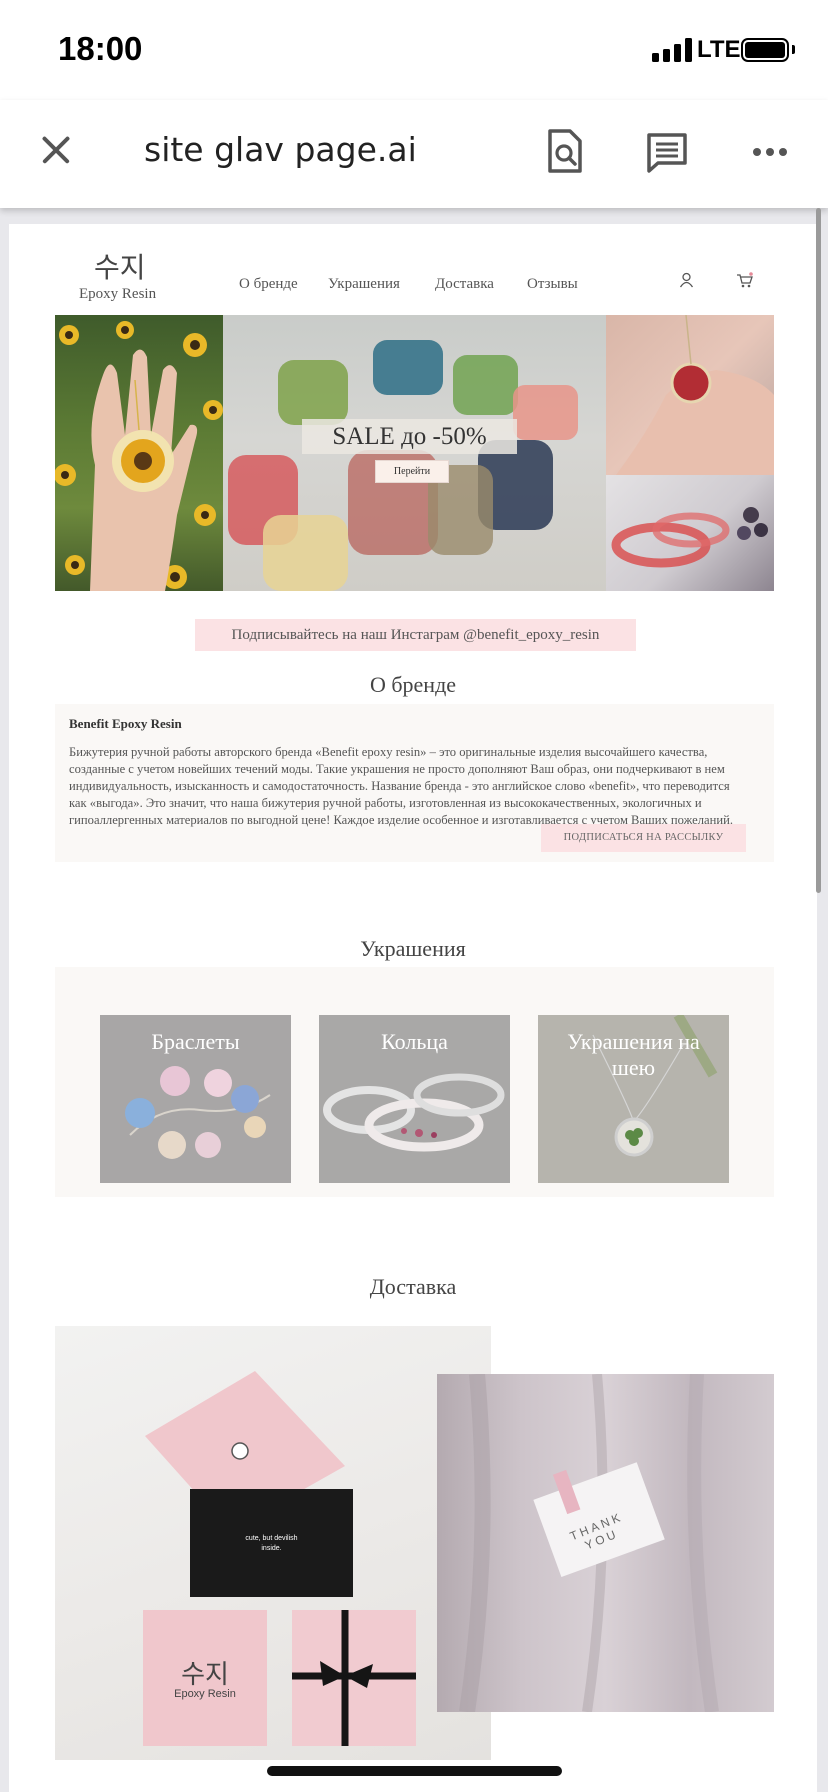 The height and width of the screenshot is (1792, 828). Describe the element at coordinates (633, 1099) in the screenshot. I see `category-necklaces: Украшения на шею` at that location.